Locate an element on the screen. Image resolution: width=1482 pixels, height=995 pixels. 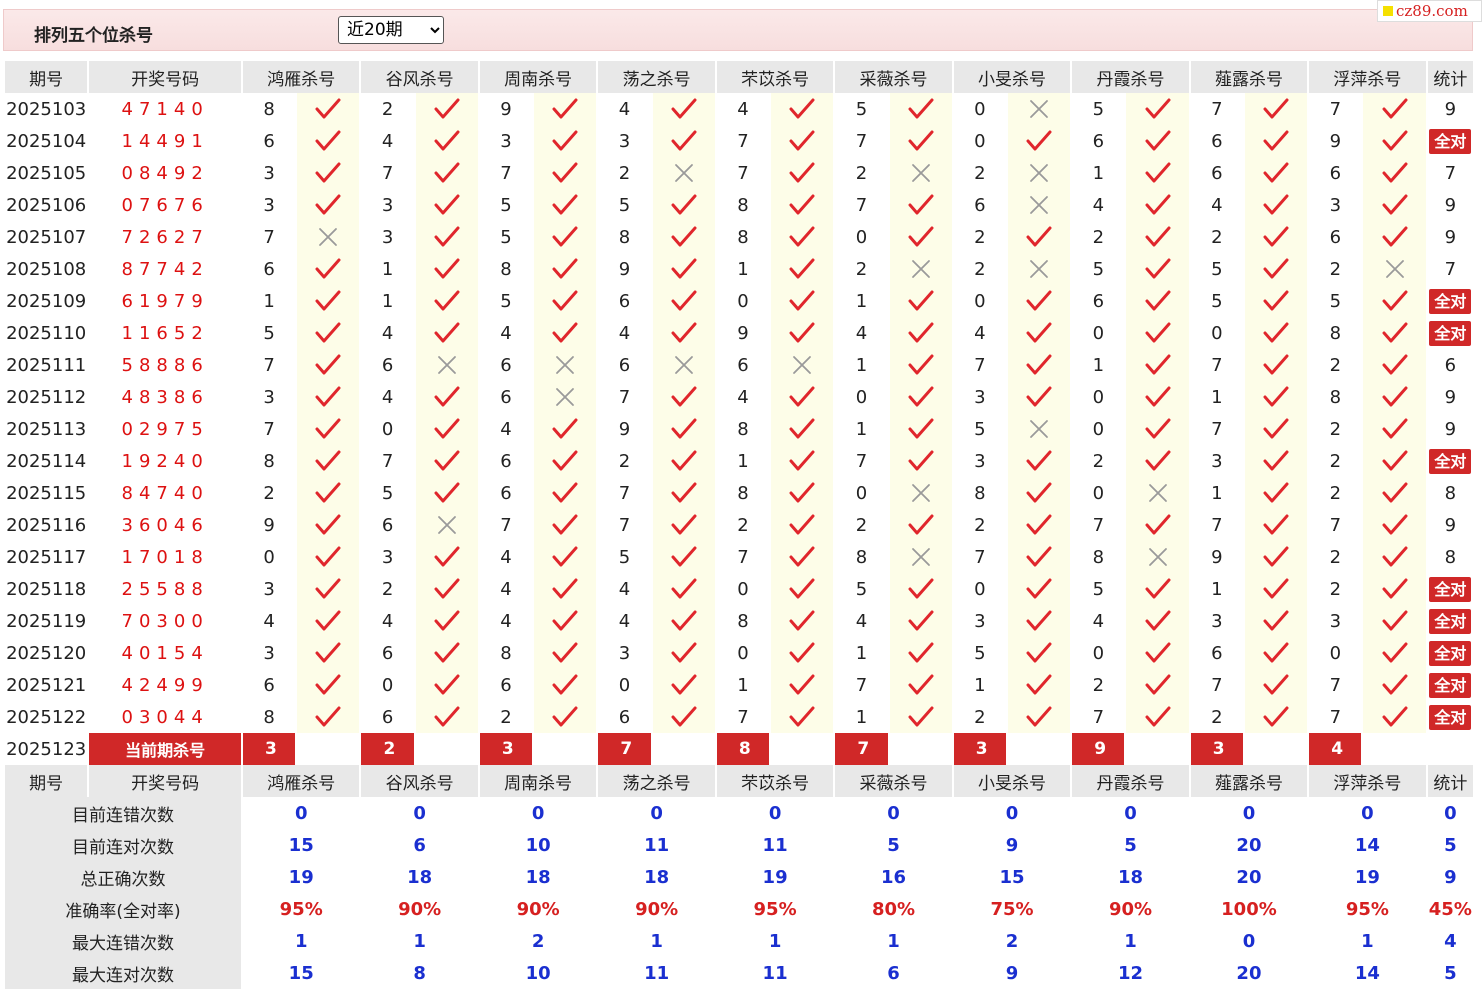
stat-cell: 全对 is located at coordinates (1450, 301).